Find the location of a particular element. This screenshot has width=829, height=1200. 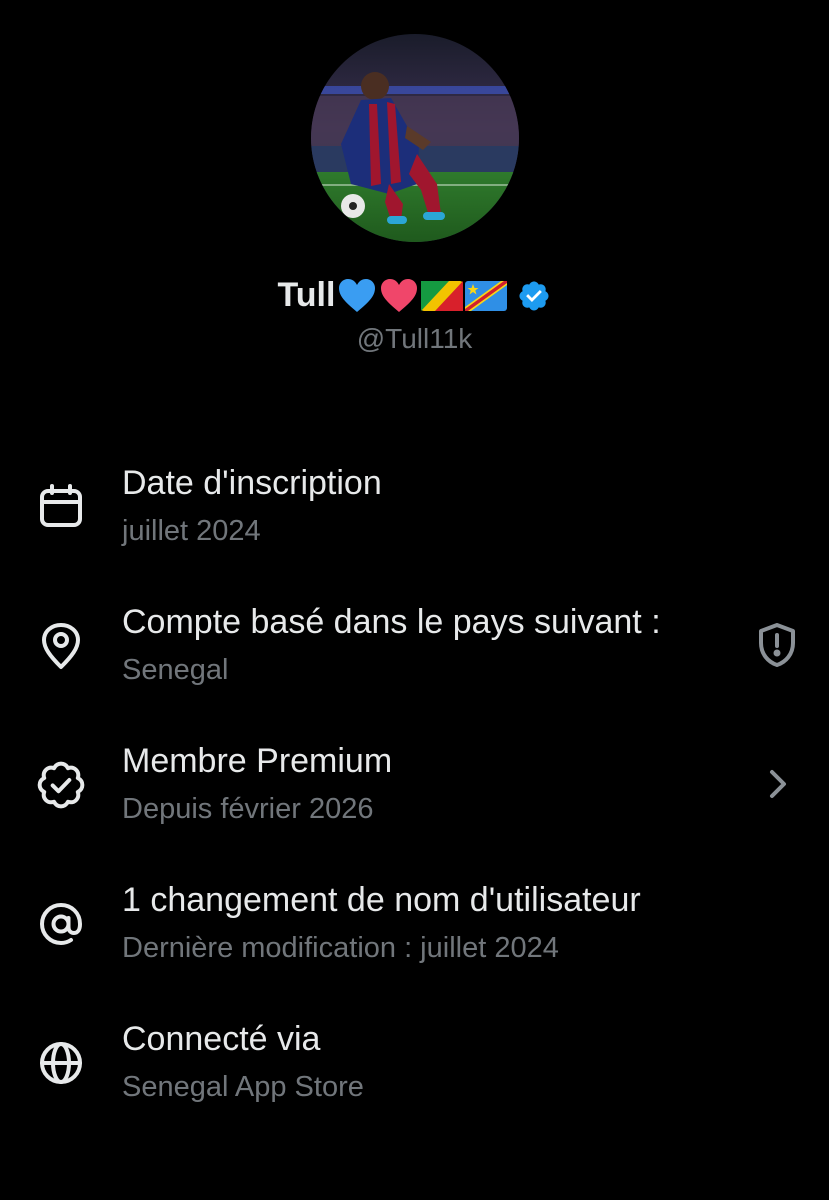

profile-name-row: Tull is located at coordinates (414, 295).